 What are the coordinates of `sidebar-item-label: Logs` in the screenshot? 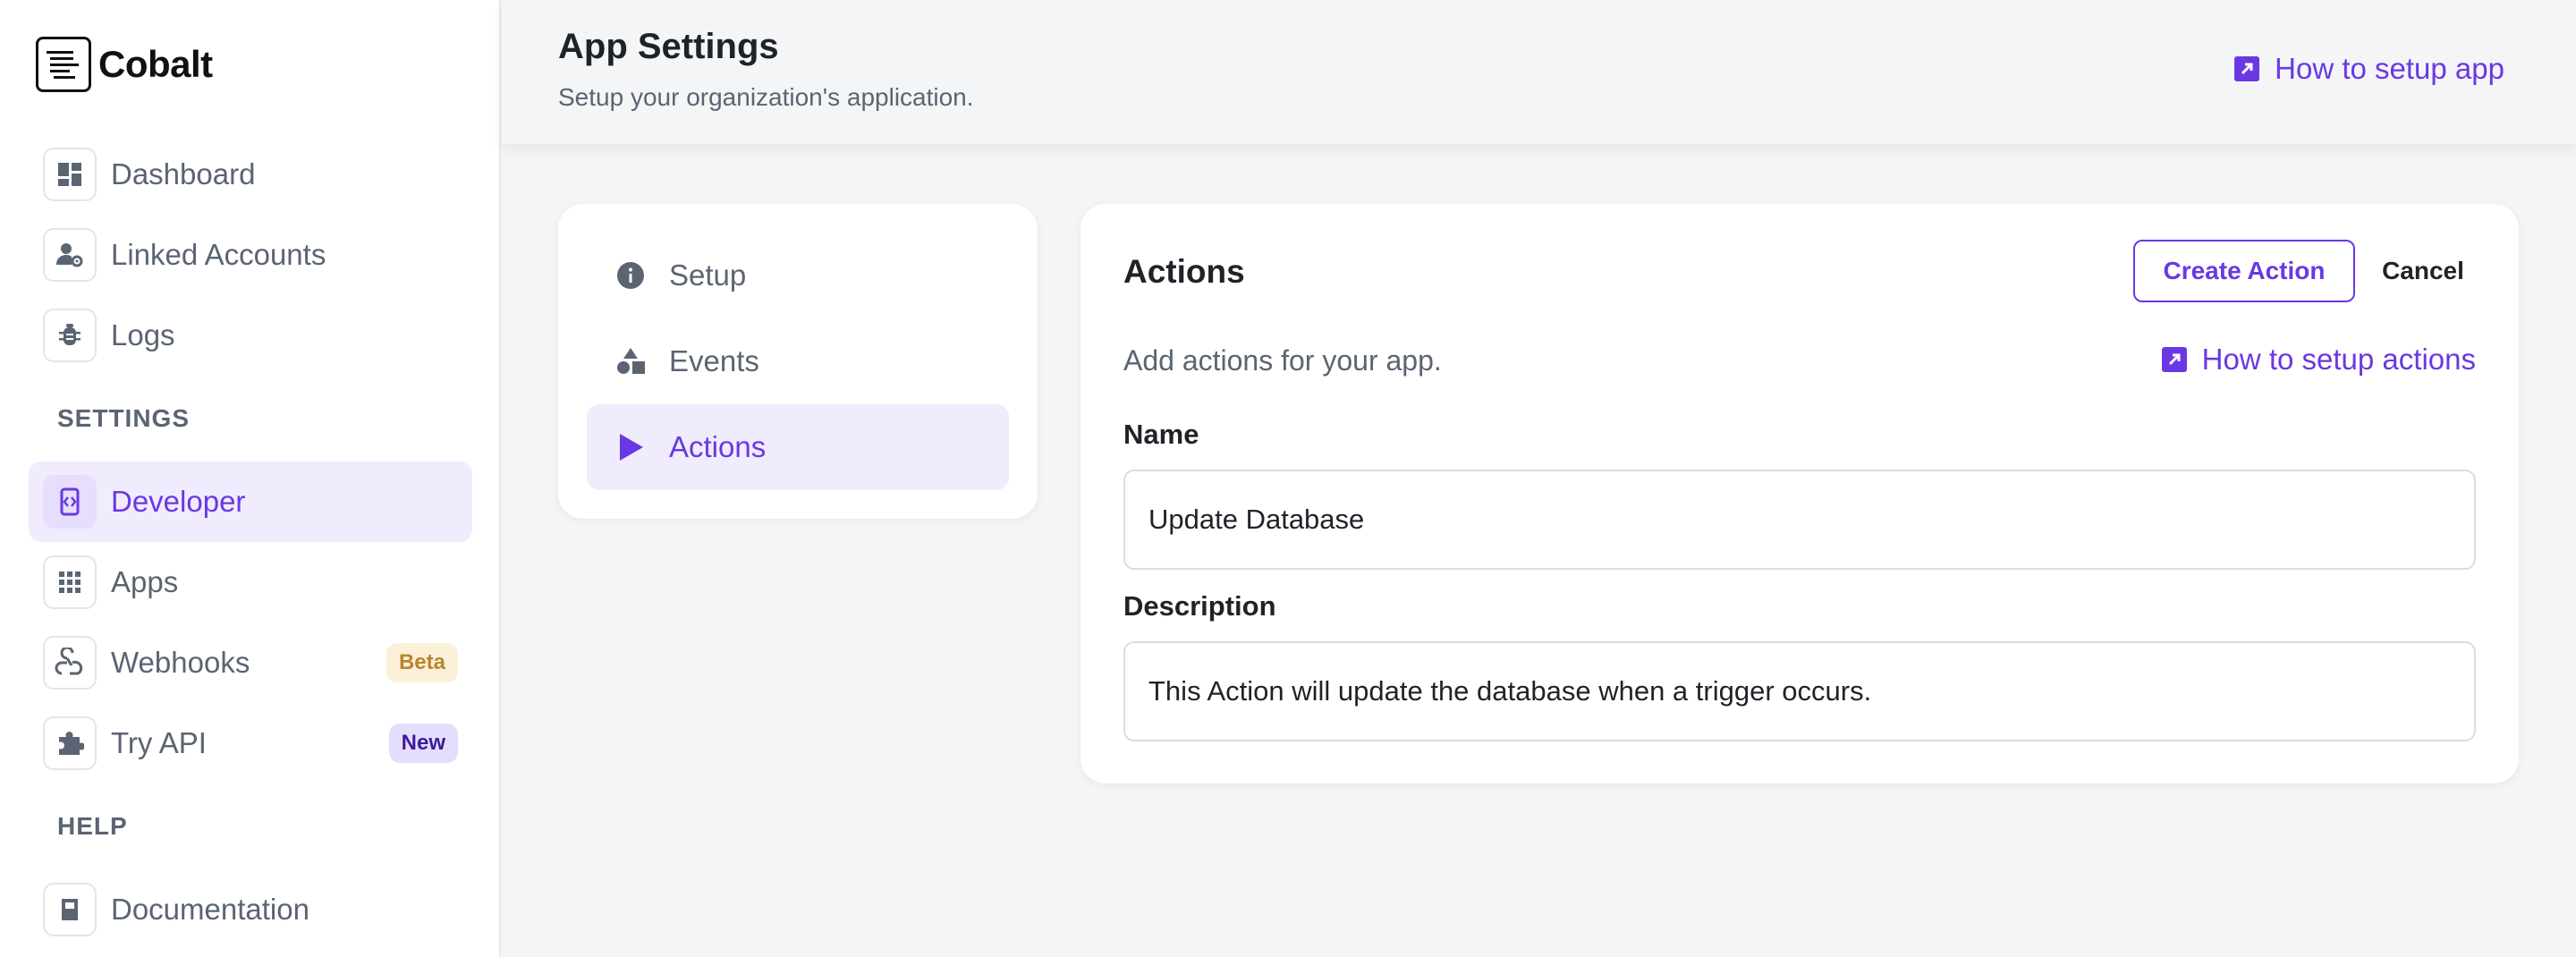 It's located at (143, 334).